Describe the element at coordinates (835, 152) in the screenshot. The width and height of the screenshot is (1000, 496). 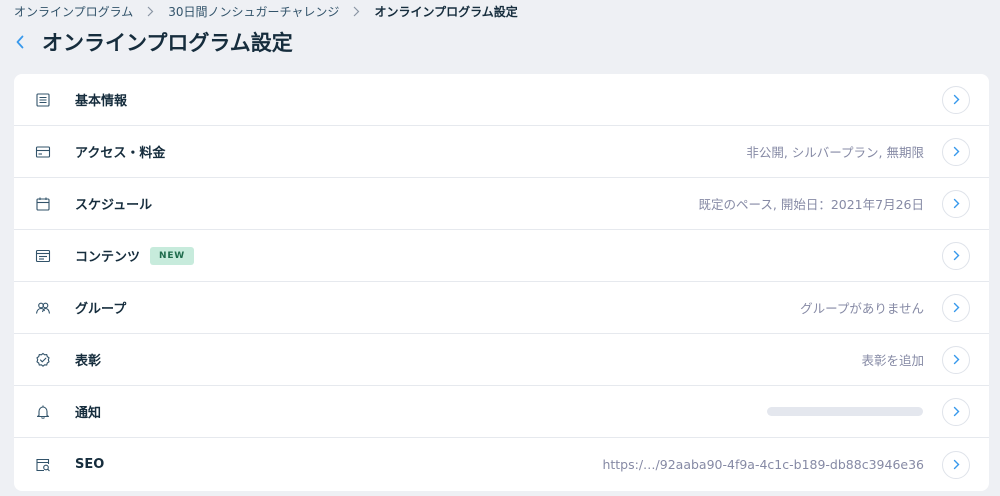
I see `row-value: 非公開, シルバープラン, 無期限` at that location.